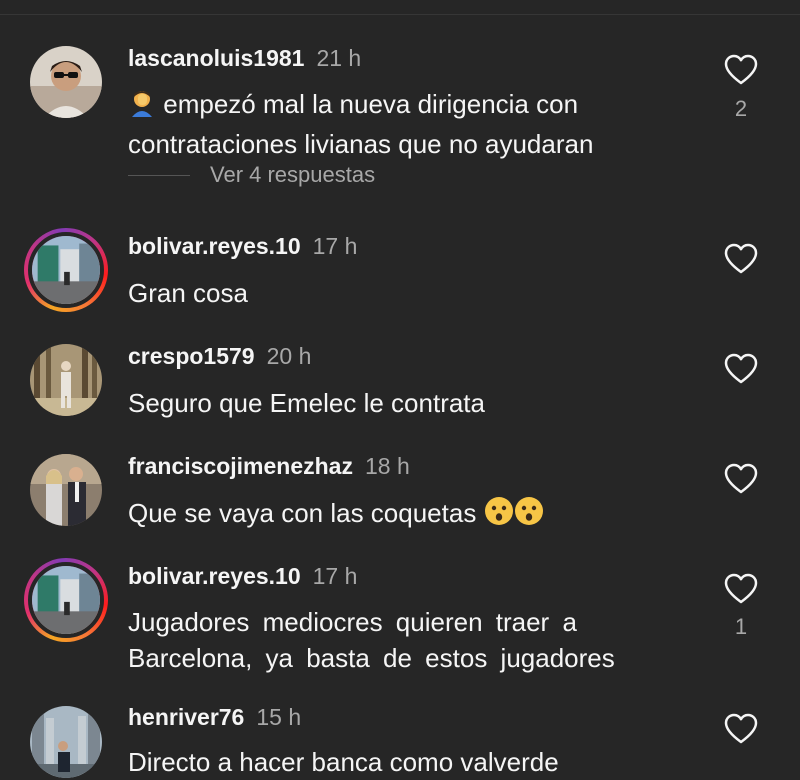 The height and width of the screenshot is (780, 800). I want to click on username: henriver76, so click(186, 717).